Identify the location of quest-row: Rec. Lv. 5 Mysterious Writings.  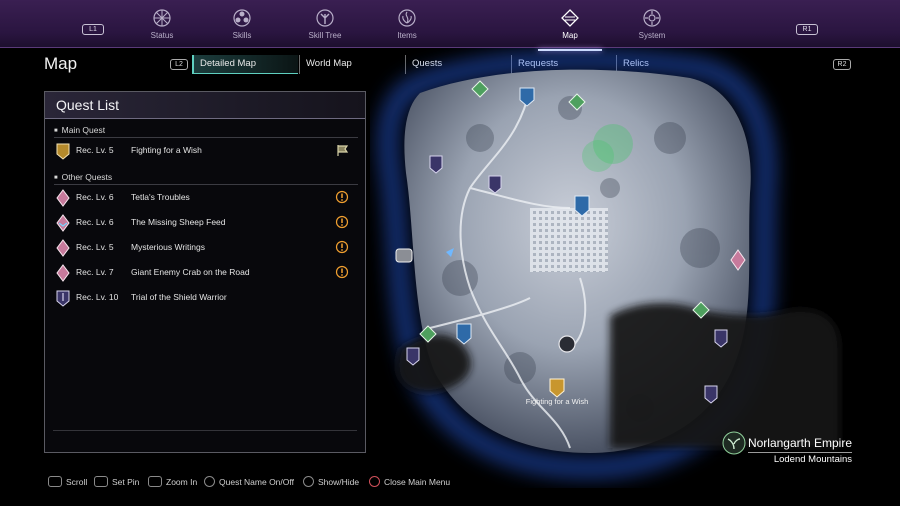
(205, 248).